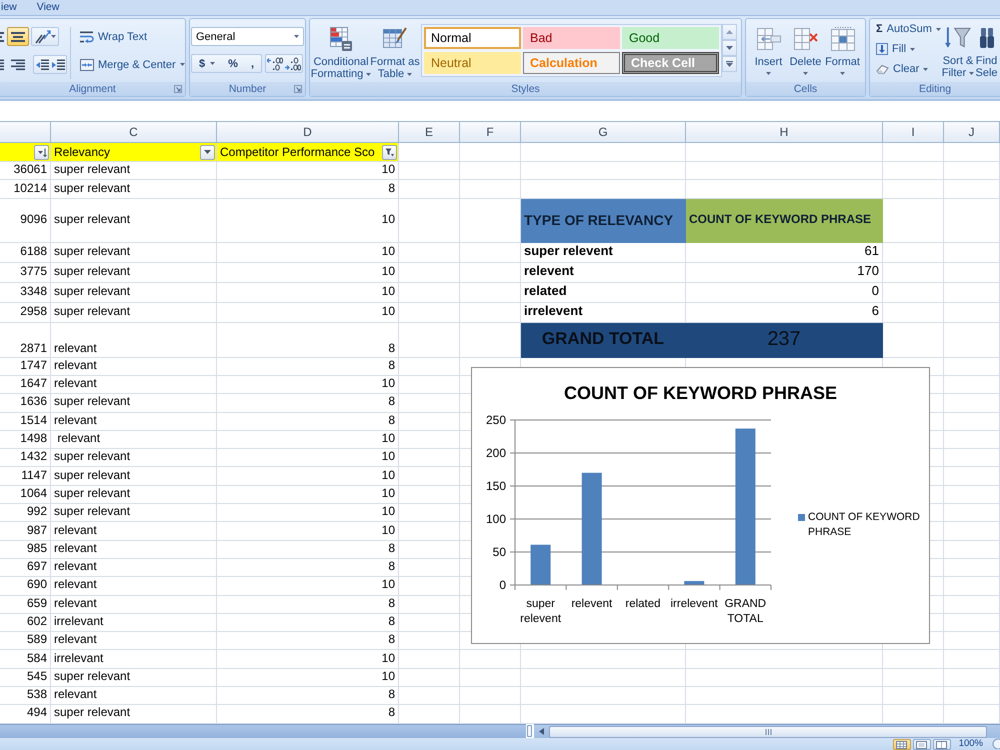 The height and width of the screenshot is (750, 1000). I want to click on table-cell-text: 1147, so click(34, 475).